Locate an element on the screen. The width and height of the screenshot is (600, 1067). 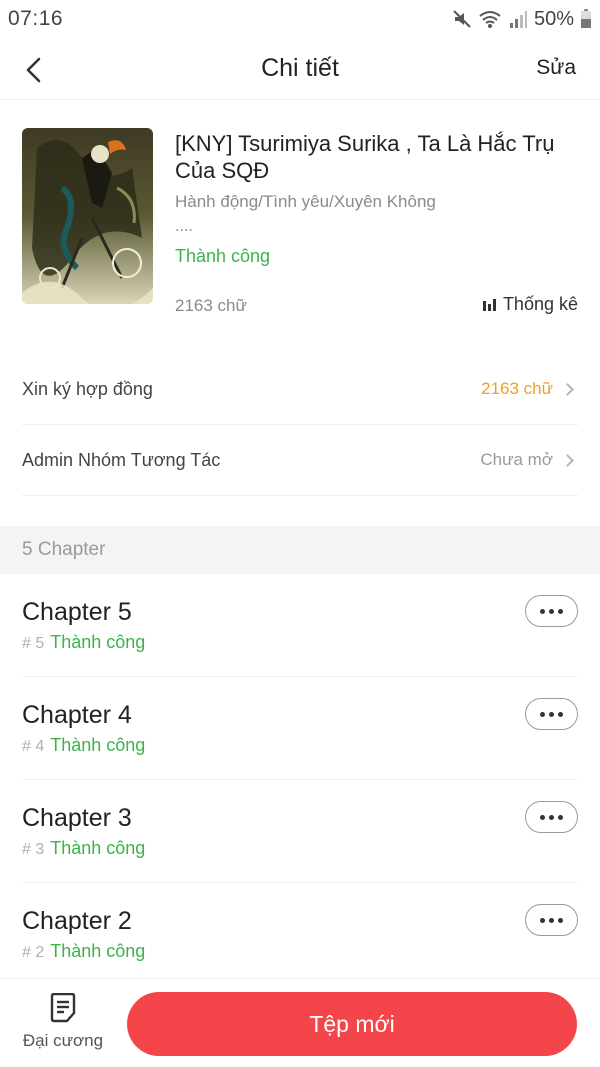
chapter-number: # 5 is located at coordinates (33, 643).